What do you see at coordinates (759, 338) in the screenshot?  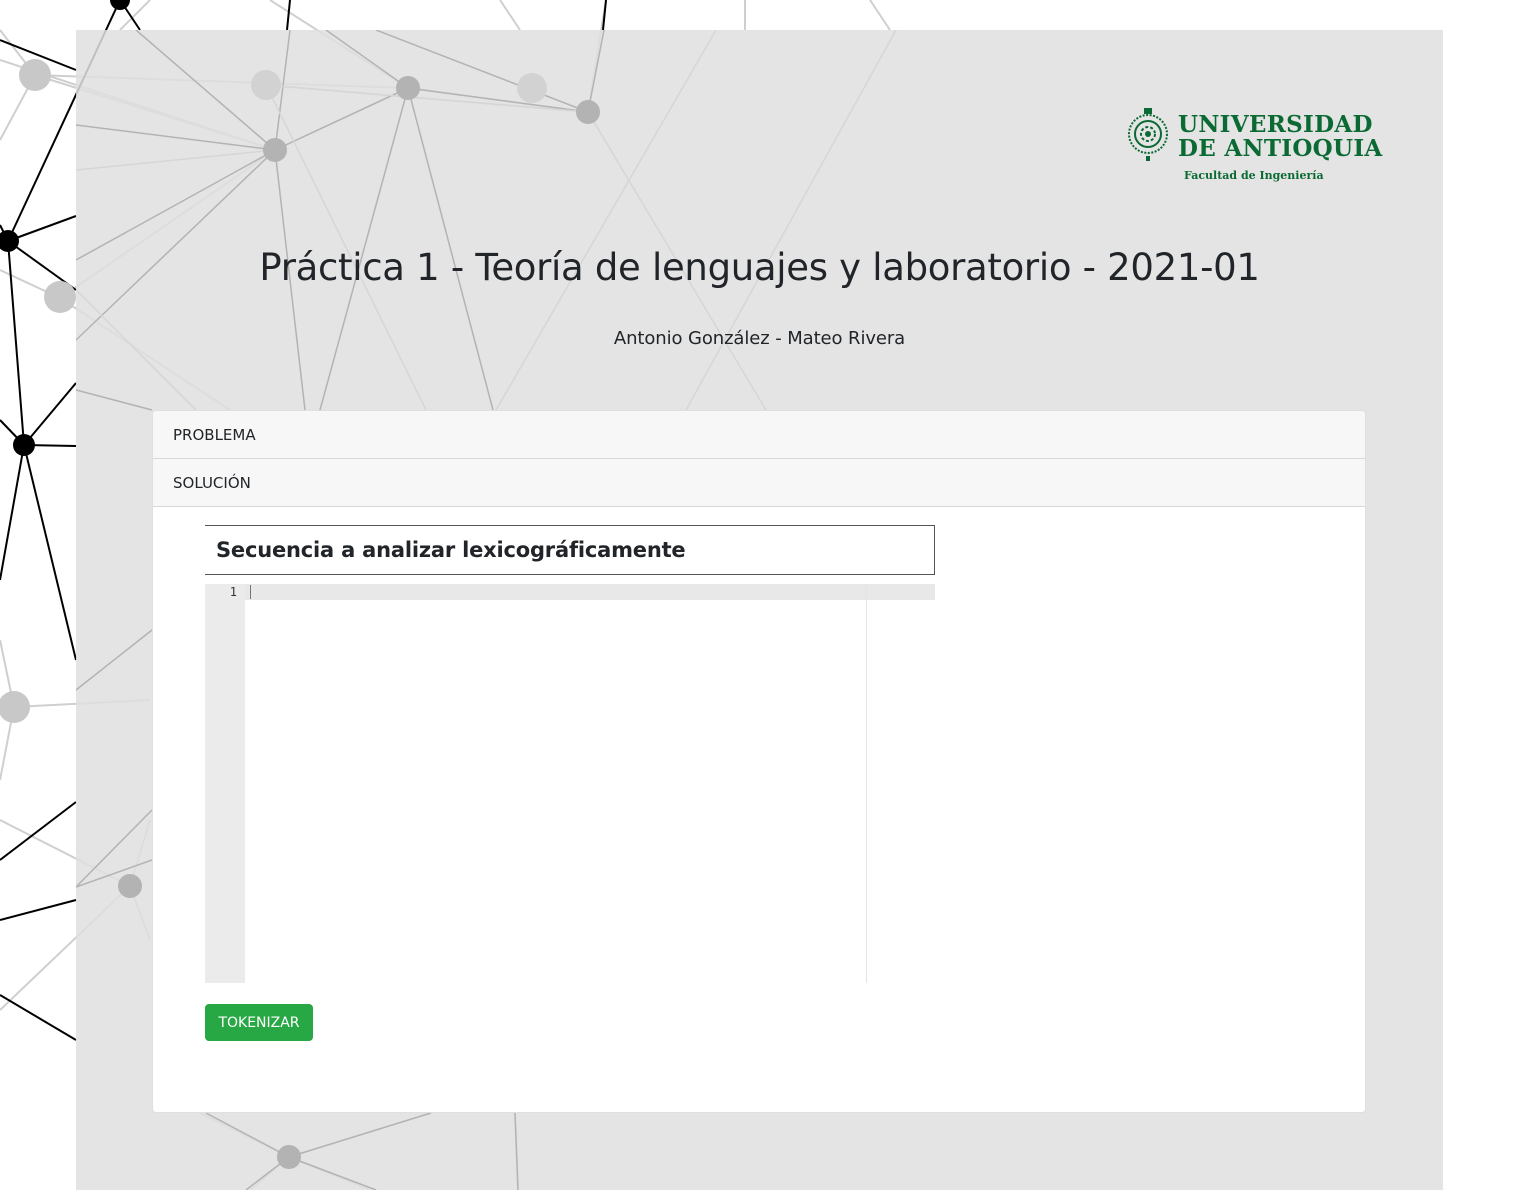 I see `authors-line: Antonio González - Mateo Rivera` at bounding box center [759, 338].